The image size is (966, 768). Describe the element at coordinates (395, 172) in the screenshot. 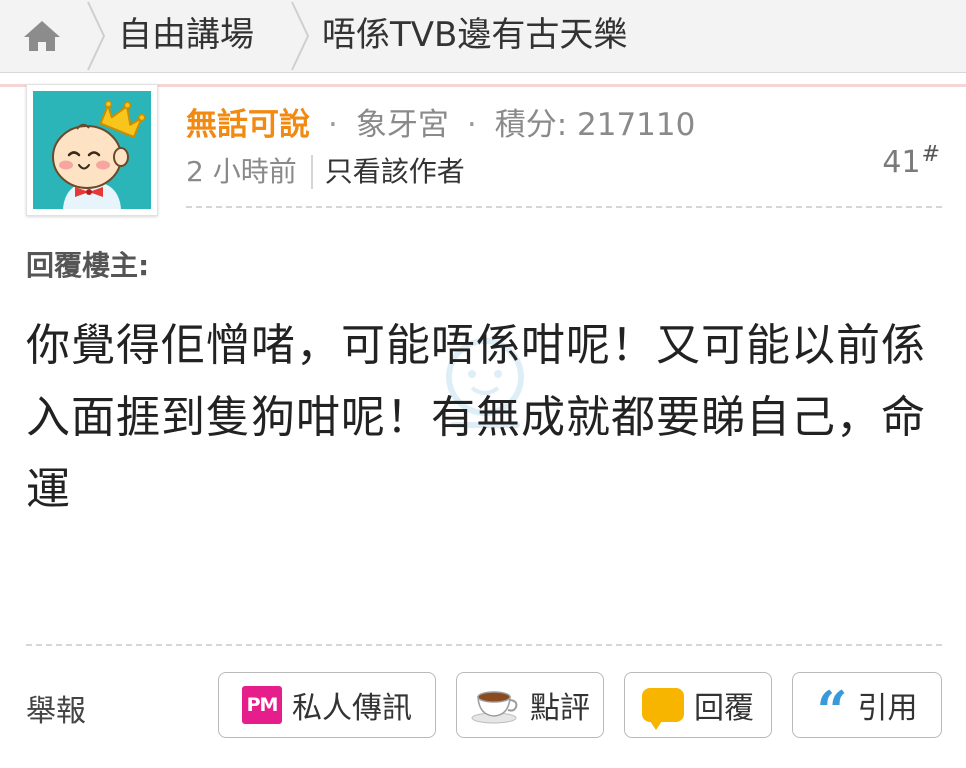

I see `only-author-link: 只看該作者` at that location.